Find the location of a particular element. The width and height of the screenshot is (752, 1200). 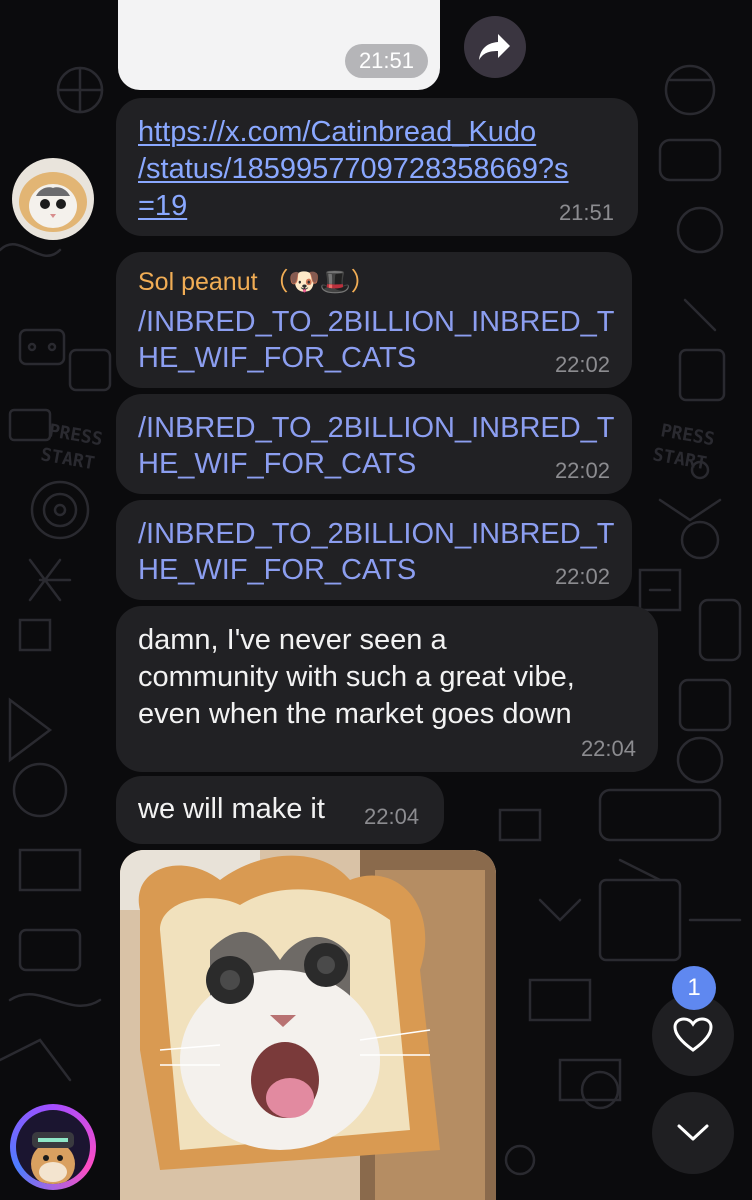

message-time: 21:51 is located at coordinates (586, 212).